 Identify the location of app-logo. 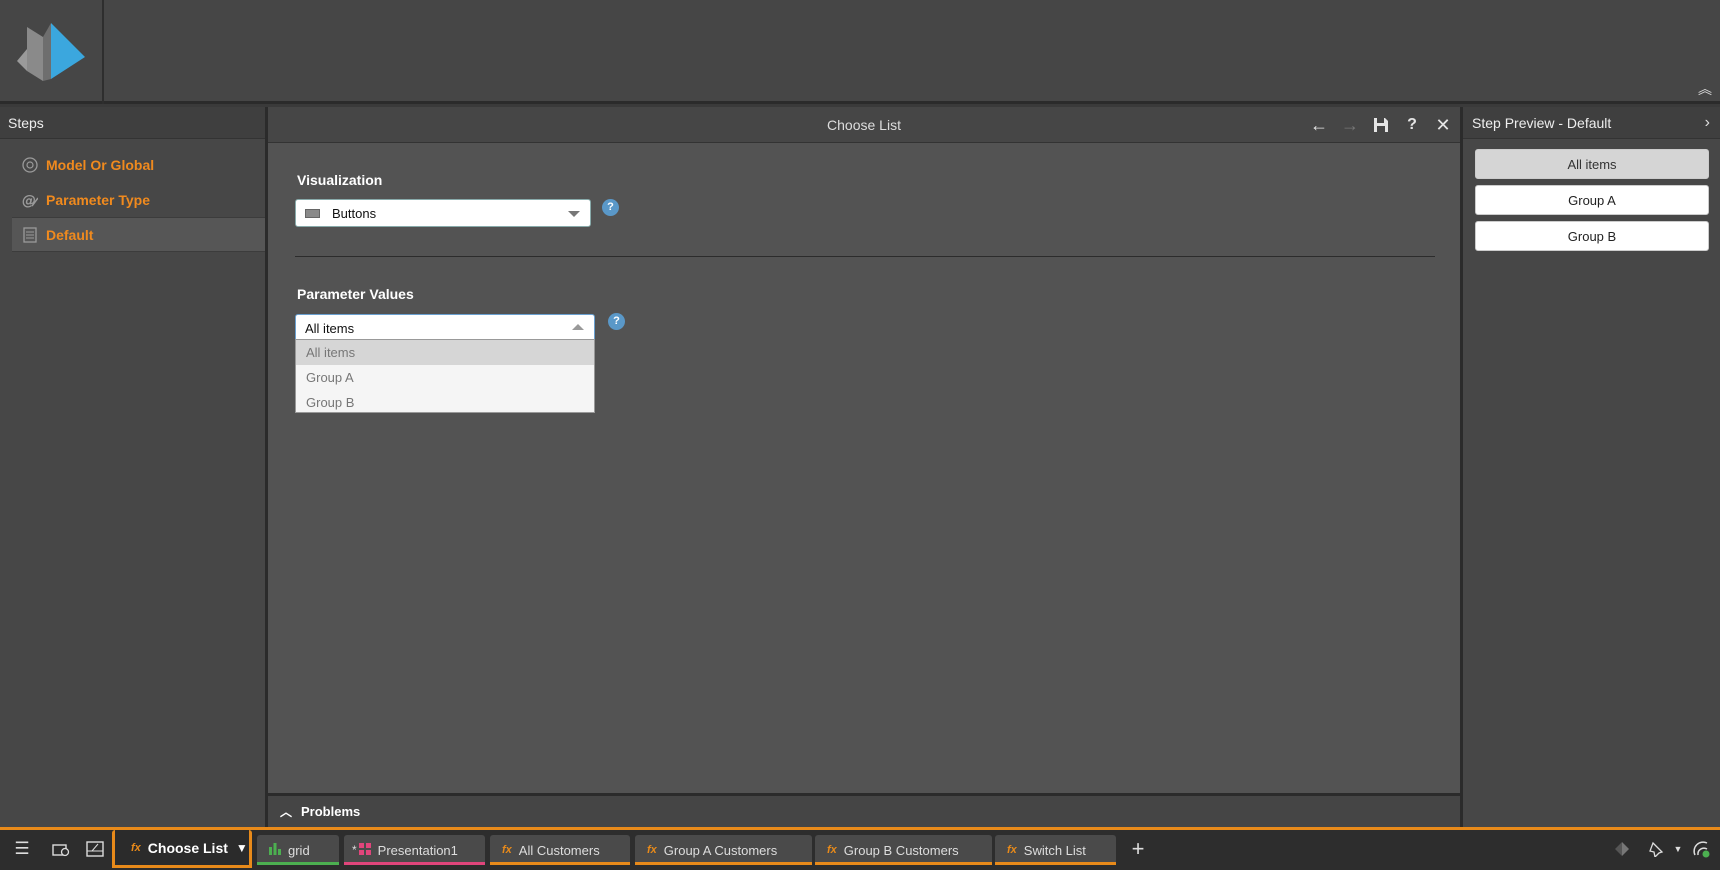
(52, 52).